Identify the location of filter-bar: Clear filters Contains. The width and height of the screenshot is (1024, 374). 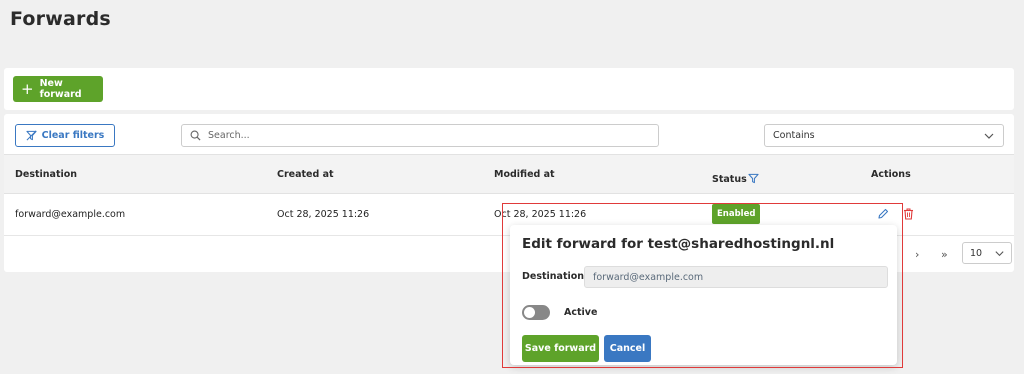
(509, 134).